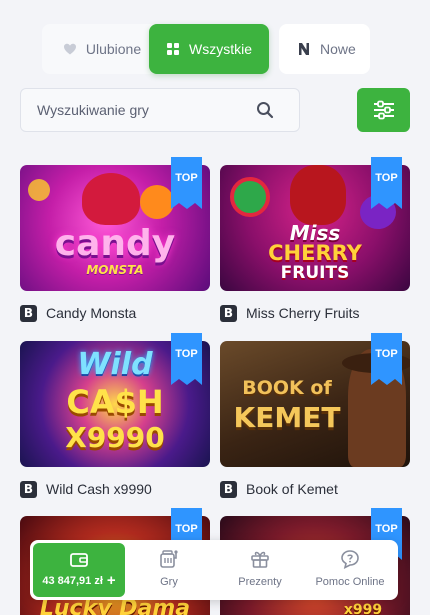  What do you see at coordinates (265, 110) in the screenshot?
I see `search-icon` at bounding box center [265, 110].